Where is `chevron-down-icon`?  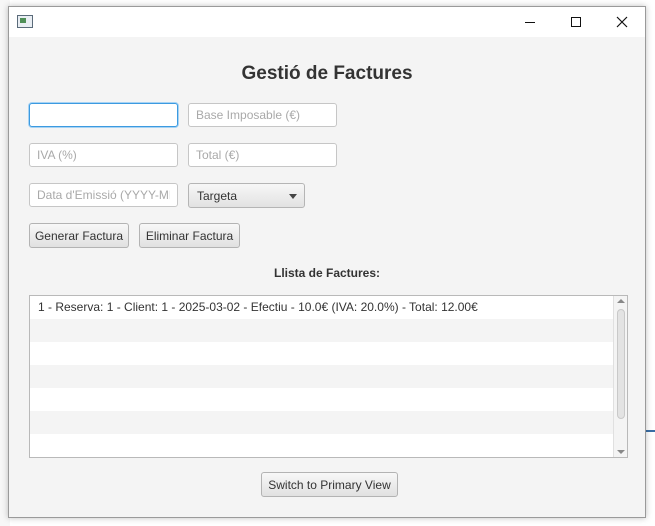
chevron-down-icon is located at coordinates (293, 196).